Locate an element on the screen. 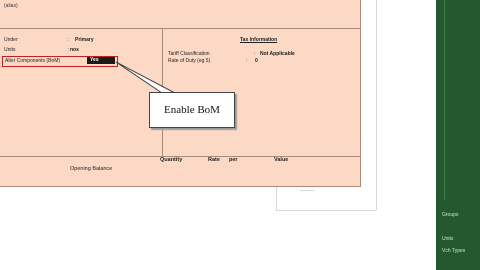 This screenshot has width=480, height=270. per-column-header: per is located at coordinates (233, 160).